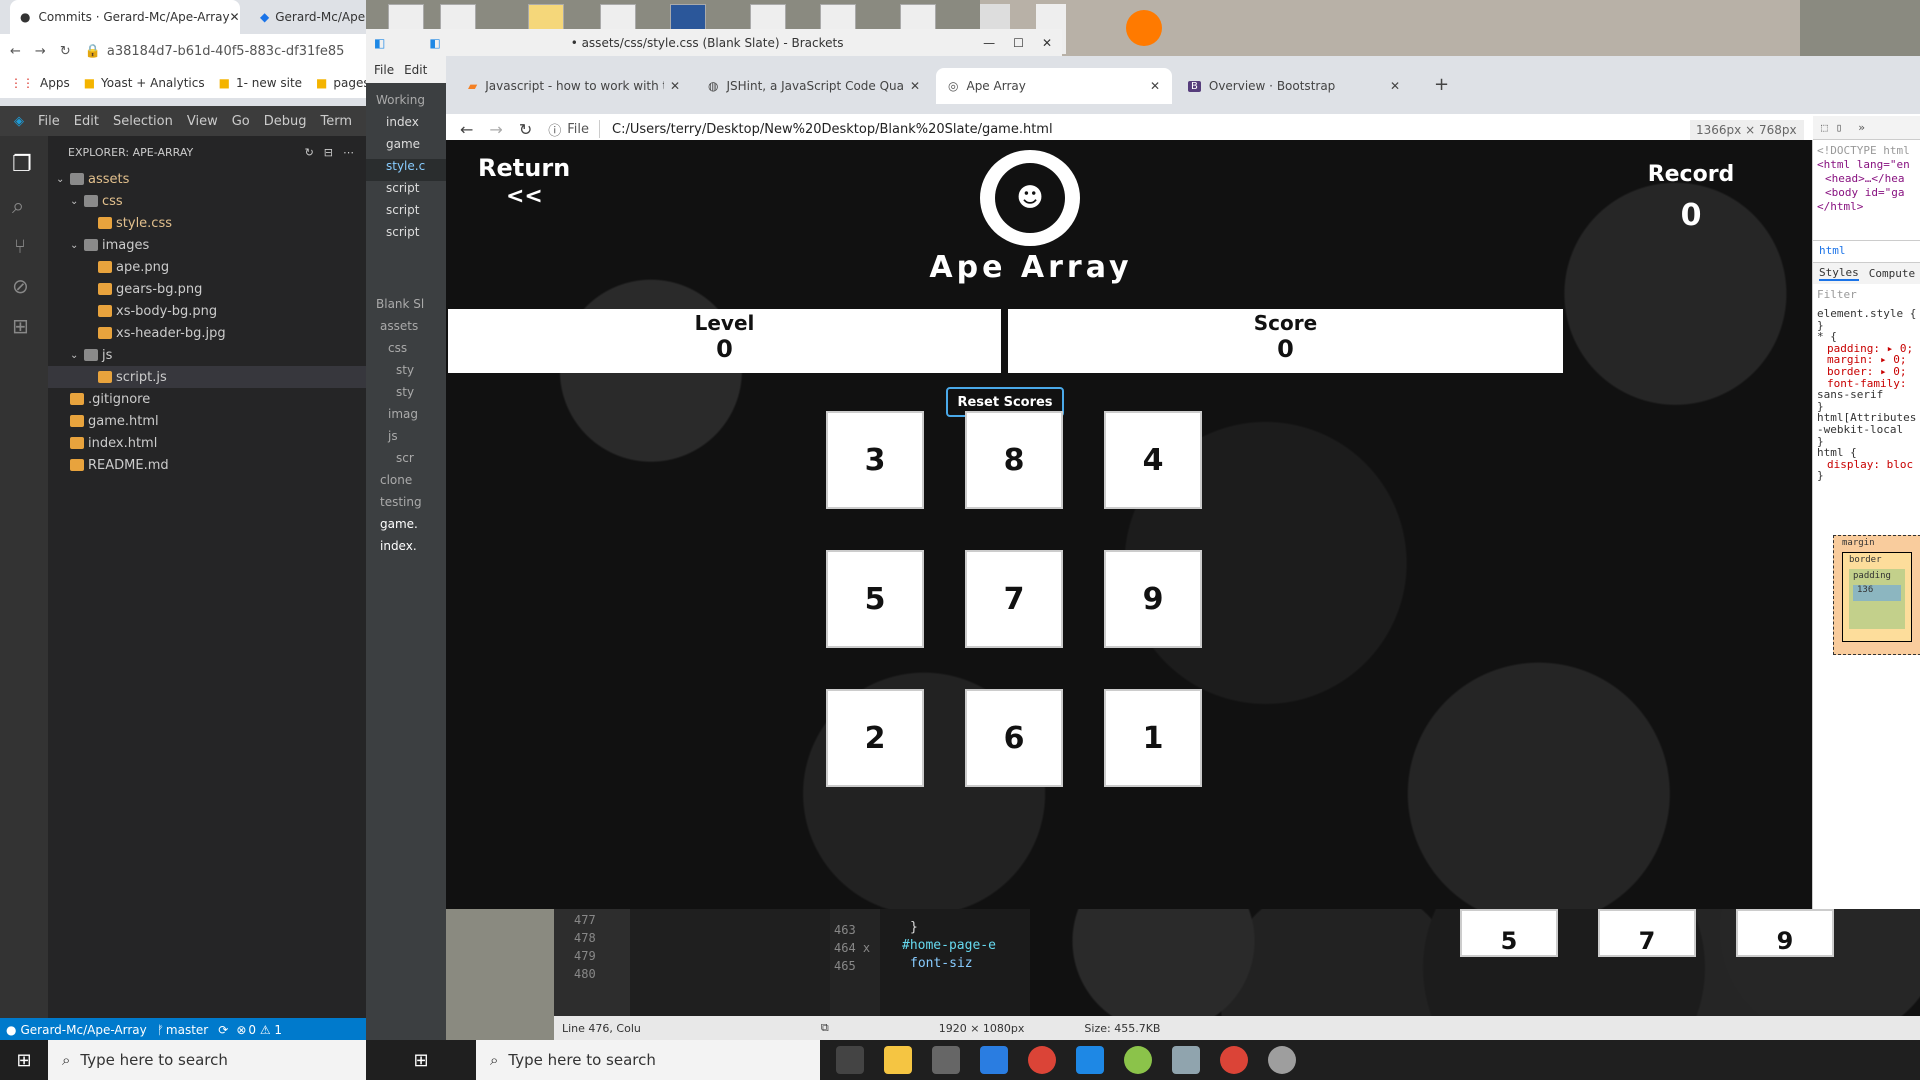 The image size is (1920, 1080). I want to click on brackets-icon, so click(1090, 1060).